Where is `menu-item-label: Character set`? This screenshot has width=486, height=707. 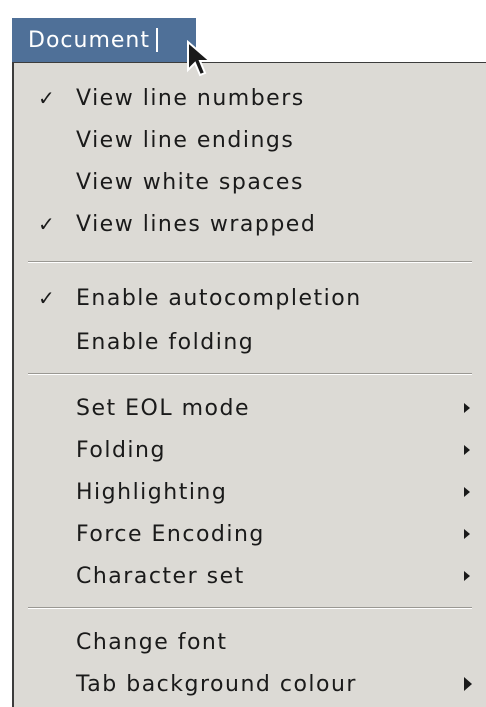 menu-item-label: Character set is located at coordinates (160, 576).